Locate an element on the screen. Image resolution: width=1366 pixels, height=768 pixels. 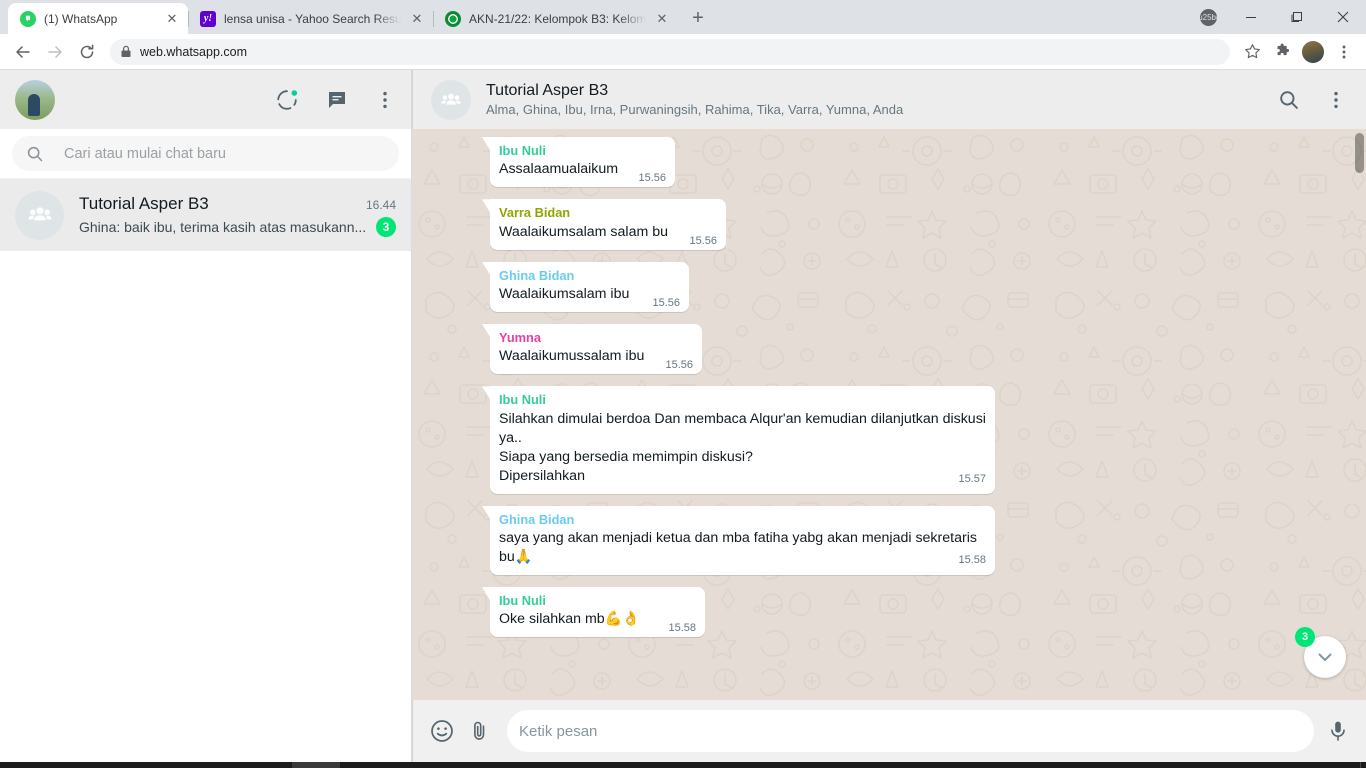
message-text: Waalaikumsalam ibu is located at coordinates (564, 294).